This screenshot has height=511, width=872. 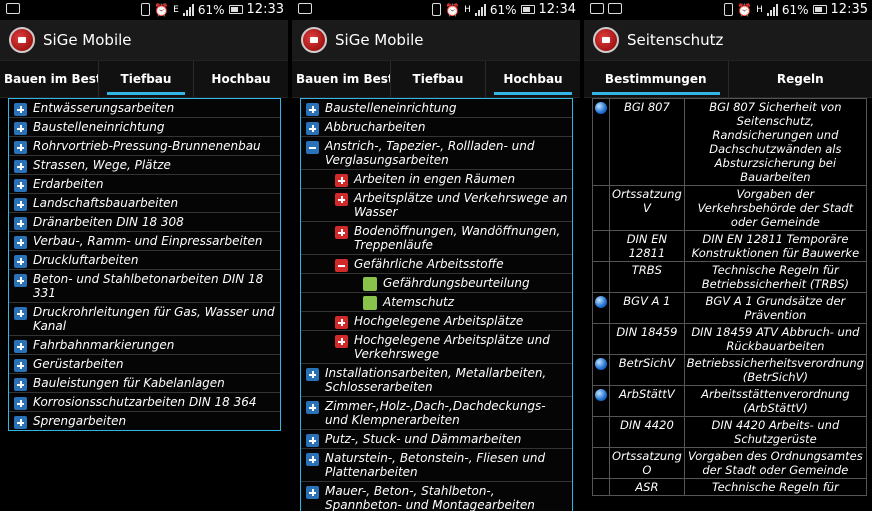 What do you see at coordinates (656, 79) in the screenshot?
I see `tab-bestimmungen: Bestimmungen` at bounding box center [656, 79].